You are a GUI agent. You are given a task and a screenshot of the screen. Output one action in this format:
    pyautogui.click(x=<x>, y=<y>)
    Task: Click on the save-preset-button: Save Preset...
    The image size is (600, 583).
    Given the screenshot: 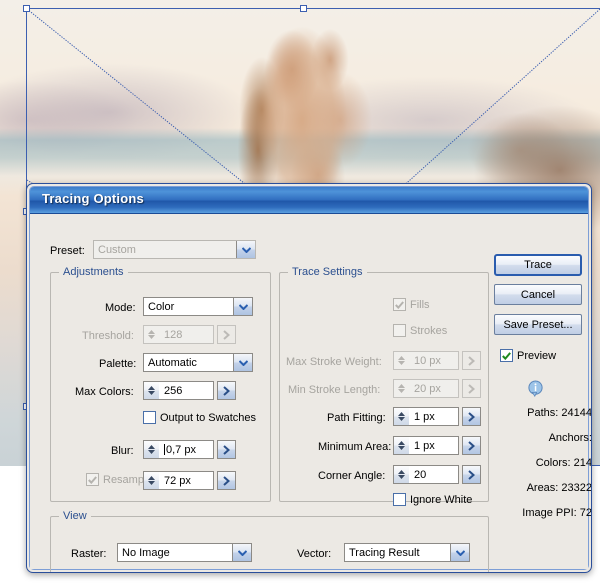 What is the action you would take?
    pyautogui.click(x=538, y=324)
    